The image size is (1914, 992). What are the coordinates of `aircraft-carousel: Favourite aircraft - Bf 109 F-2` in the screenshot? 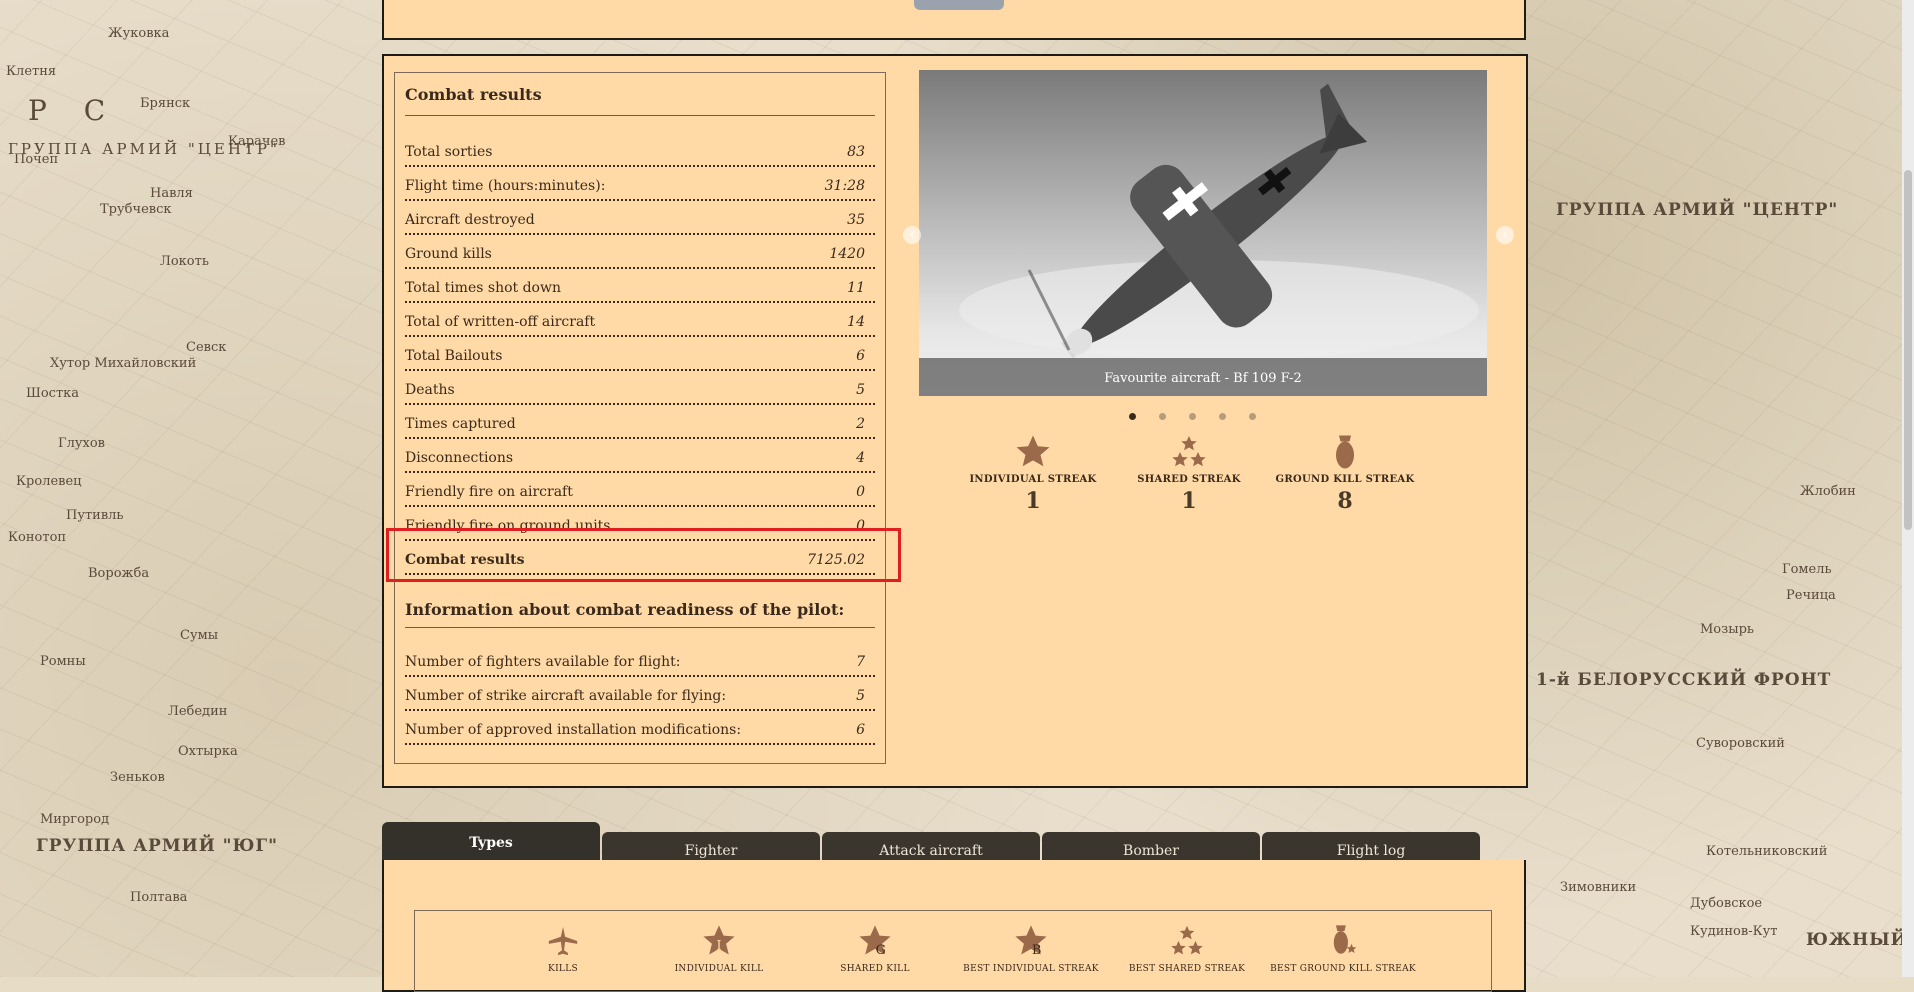 It's located at (1203, 233).